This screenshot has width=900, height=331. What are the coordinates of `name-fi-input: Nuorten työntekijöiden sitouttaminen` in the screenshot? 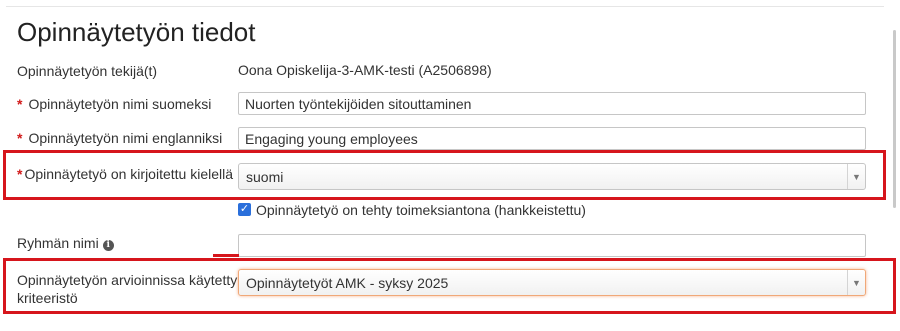 It's located at (552, 103).